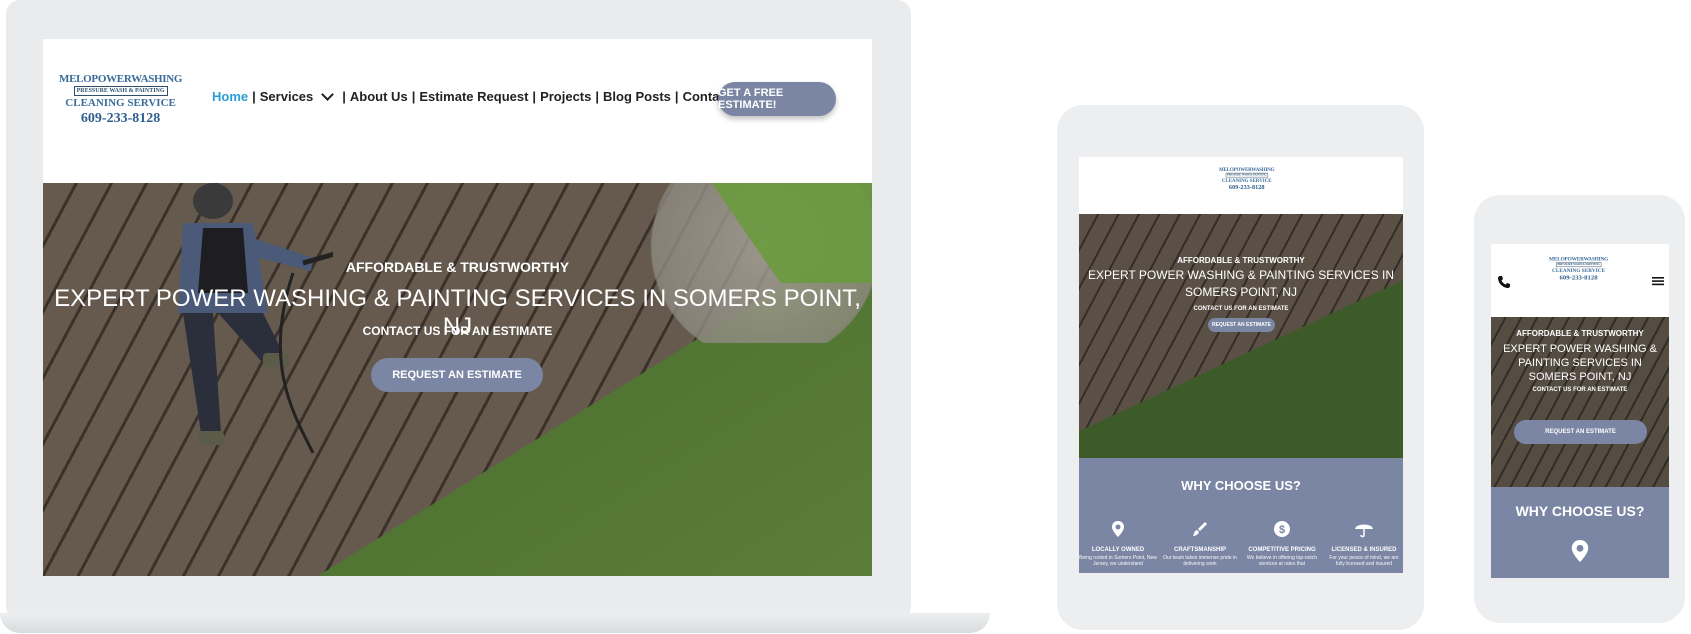  Describe the element at coordinates (473, 96) in the screenshot. I see `nav-estimate-request: Estimate Request` at that location.